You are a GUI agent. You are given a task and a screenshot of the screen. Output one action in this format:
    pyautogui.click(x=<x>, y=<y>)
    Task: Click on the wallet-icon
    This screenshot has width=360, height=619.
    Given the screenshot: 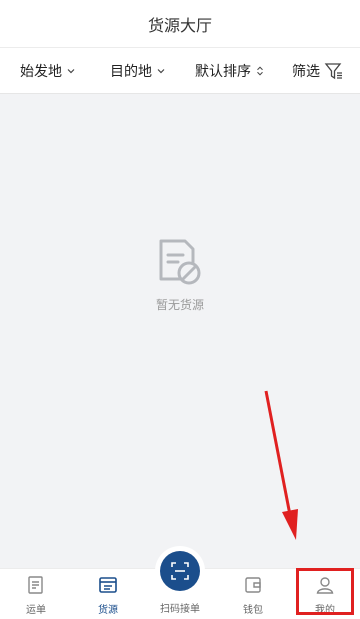 What is the action you would take?
    pyautogui.click(x=253, y=585)
    